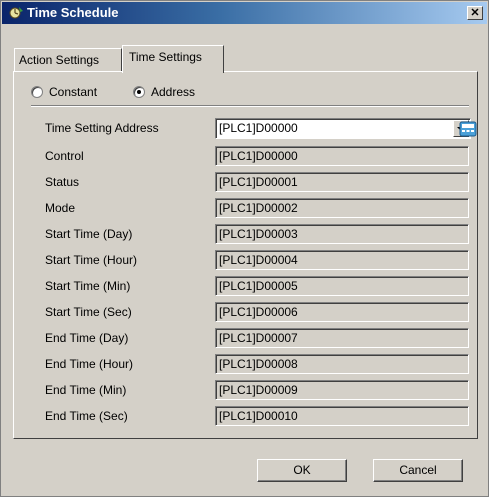  I want to click on end-min-label: End Time (Min), so click(86, 390).